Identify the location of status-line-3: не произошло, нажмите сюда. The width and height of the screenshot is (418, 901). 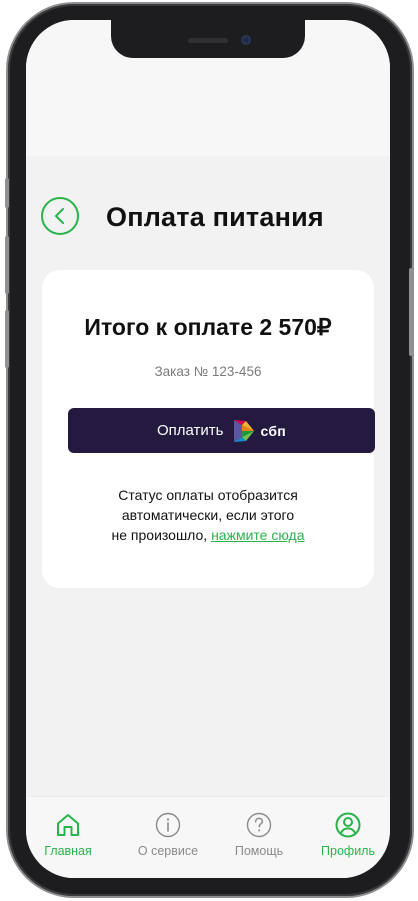
(208, 535).